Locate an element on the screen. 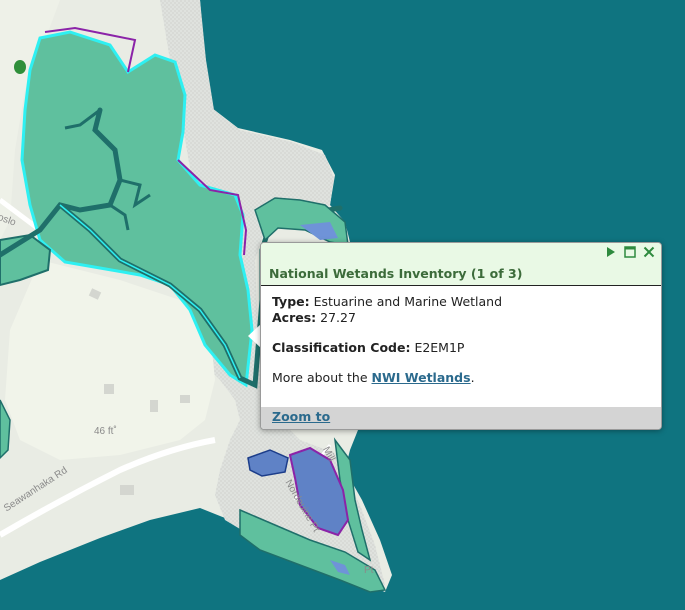  popup-header: National Wetands Inventory (1 of 3) is located at coordinates (461, 264).